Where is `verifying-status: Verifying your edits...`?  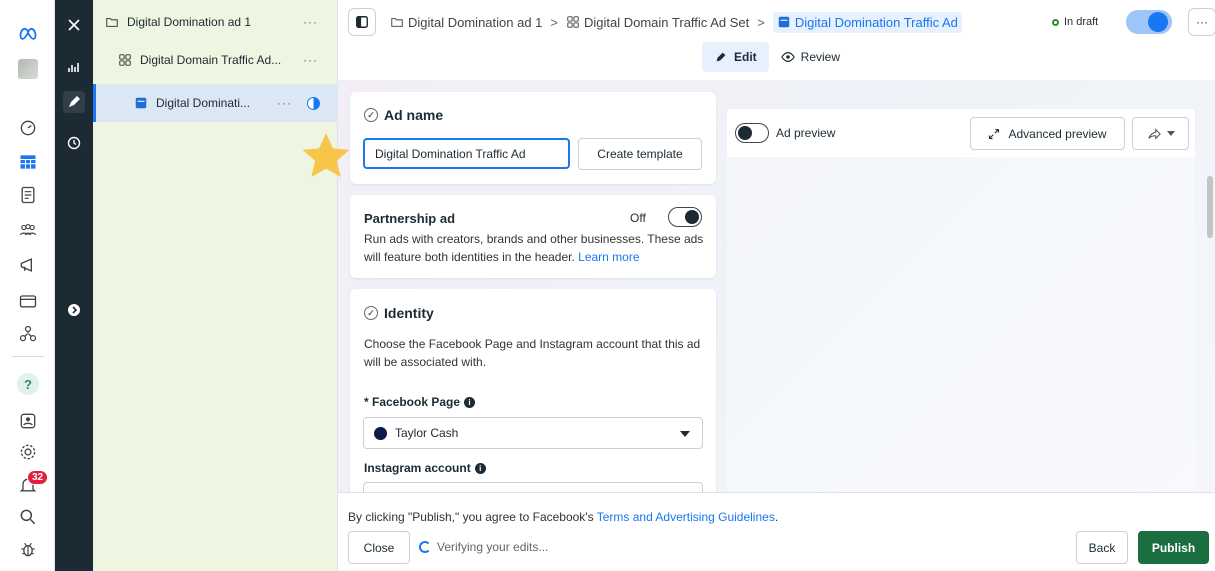
verifying-status: Verifying your edits... is located at coordinates (483, 547).